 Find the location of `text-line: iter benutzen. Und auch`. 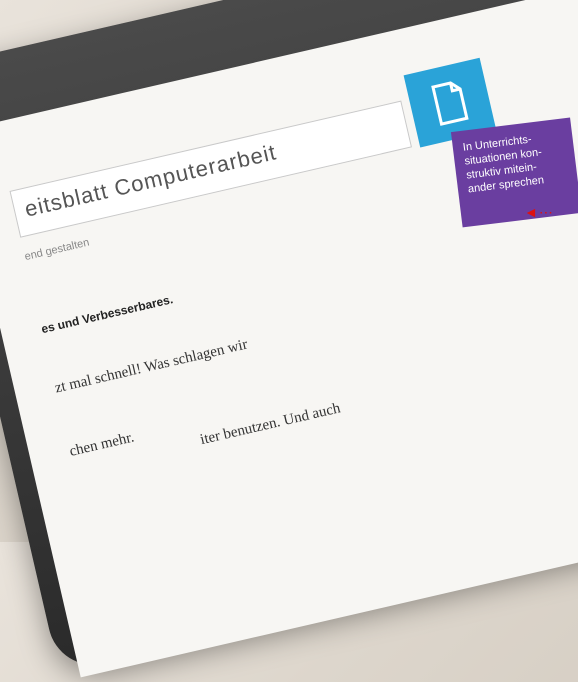

text-line: iter benutzen. Und auch is located at coordinates (270, 424).